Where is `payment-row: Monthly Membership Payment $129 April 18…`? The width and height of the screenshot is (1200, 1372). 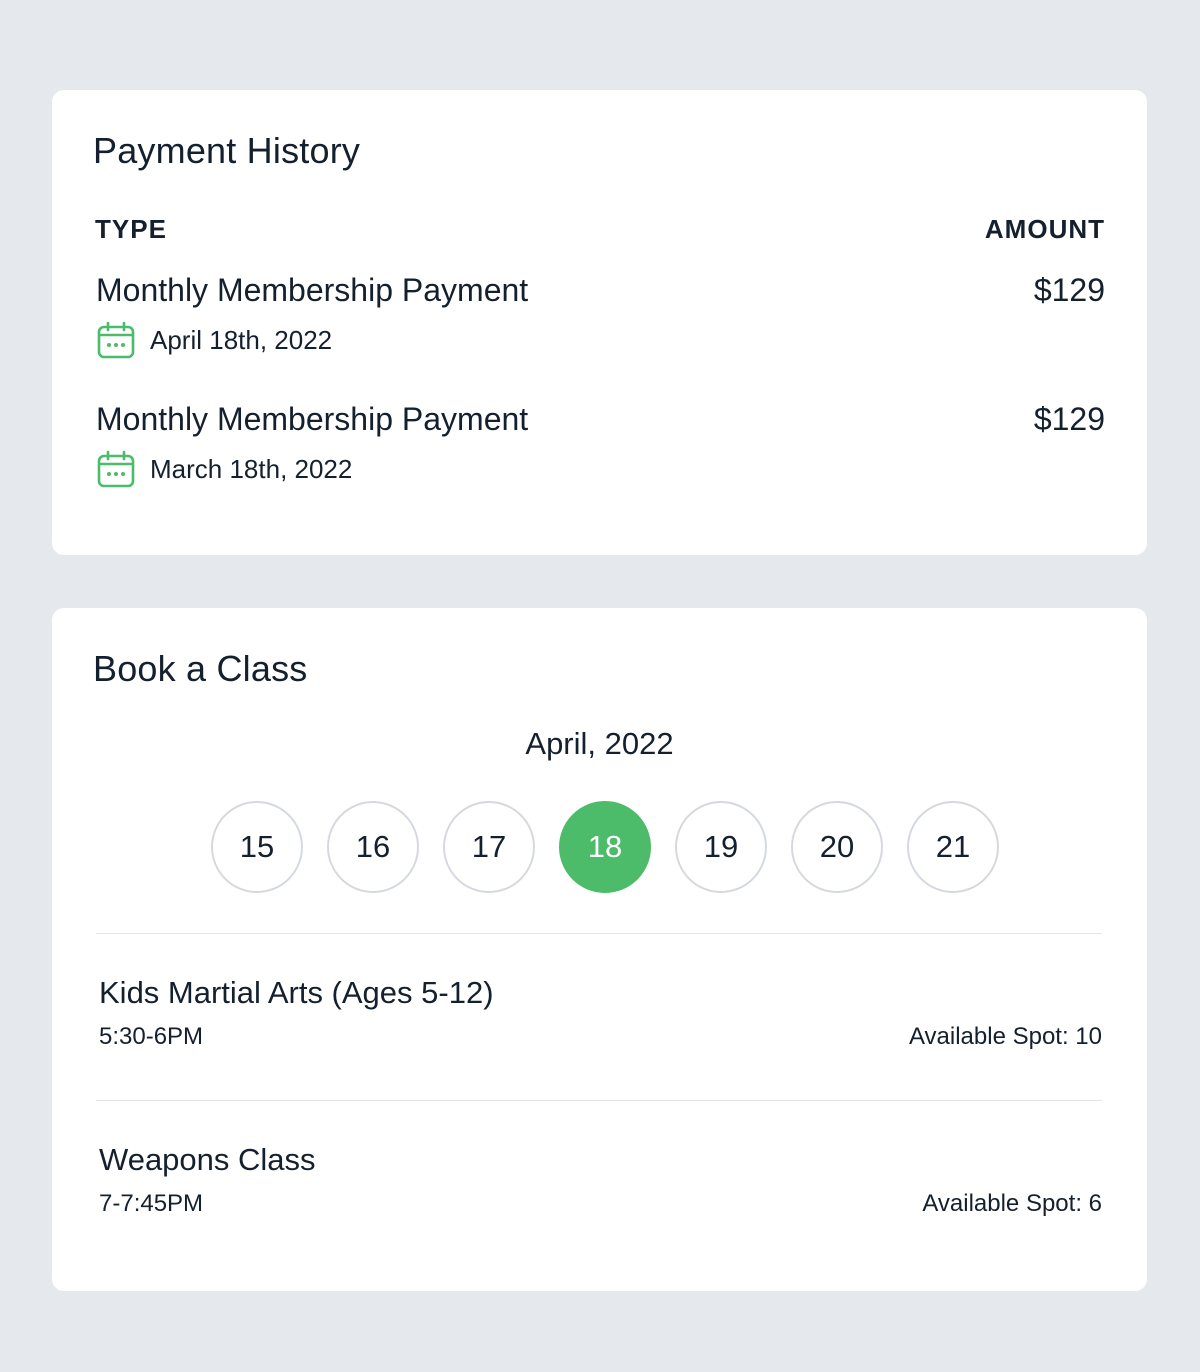 payment-row: Monthly Membership Payment $129 April 18… is located at coordinates (600, 322).